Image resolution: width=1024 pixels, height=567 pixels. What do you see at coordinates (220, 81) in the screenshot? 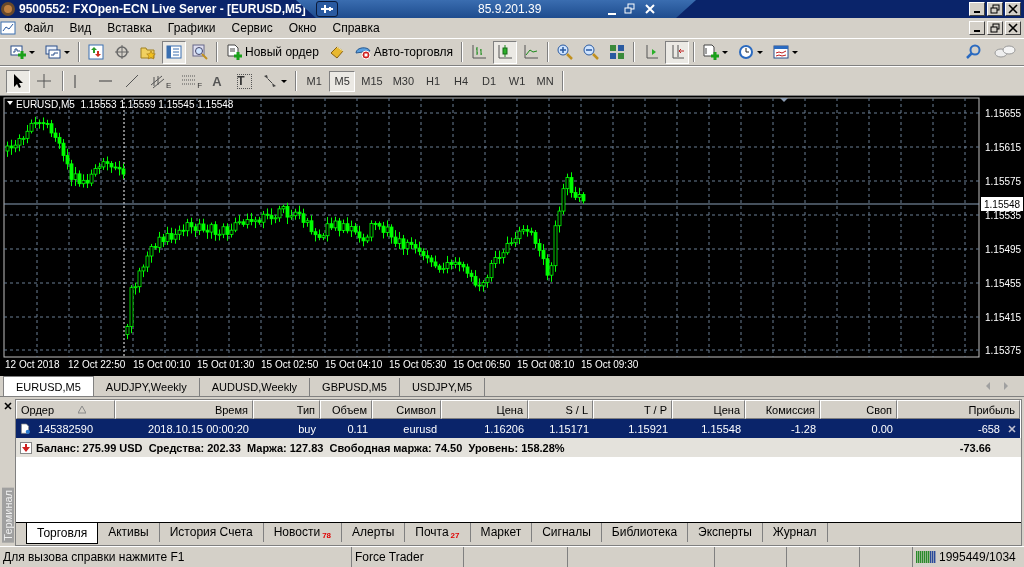
I see `toolbar-button: A` at bounding box center [220, 81].